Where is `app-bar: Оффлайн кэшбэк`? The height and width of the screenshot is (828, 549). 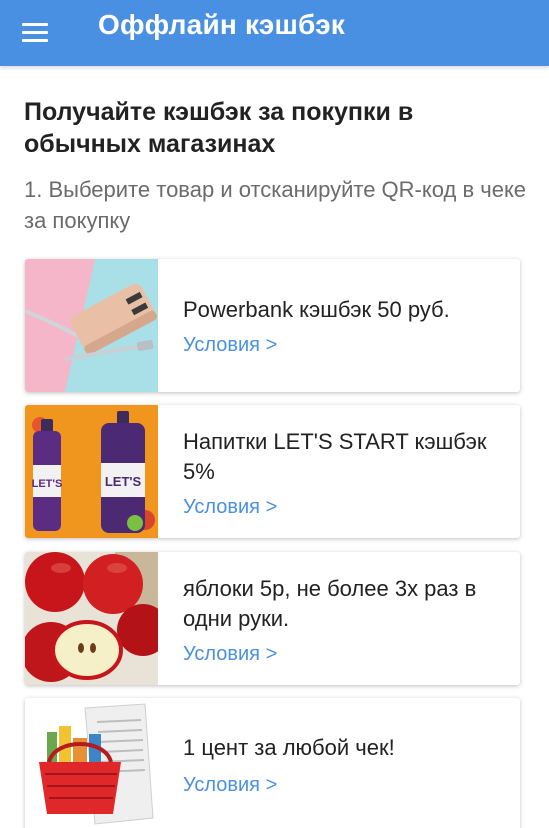
app-bar: Оффлайн кэшбэк is located at coordinates (274, 33).